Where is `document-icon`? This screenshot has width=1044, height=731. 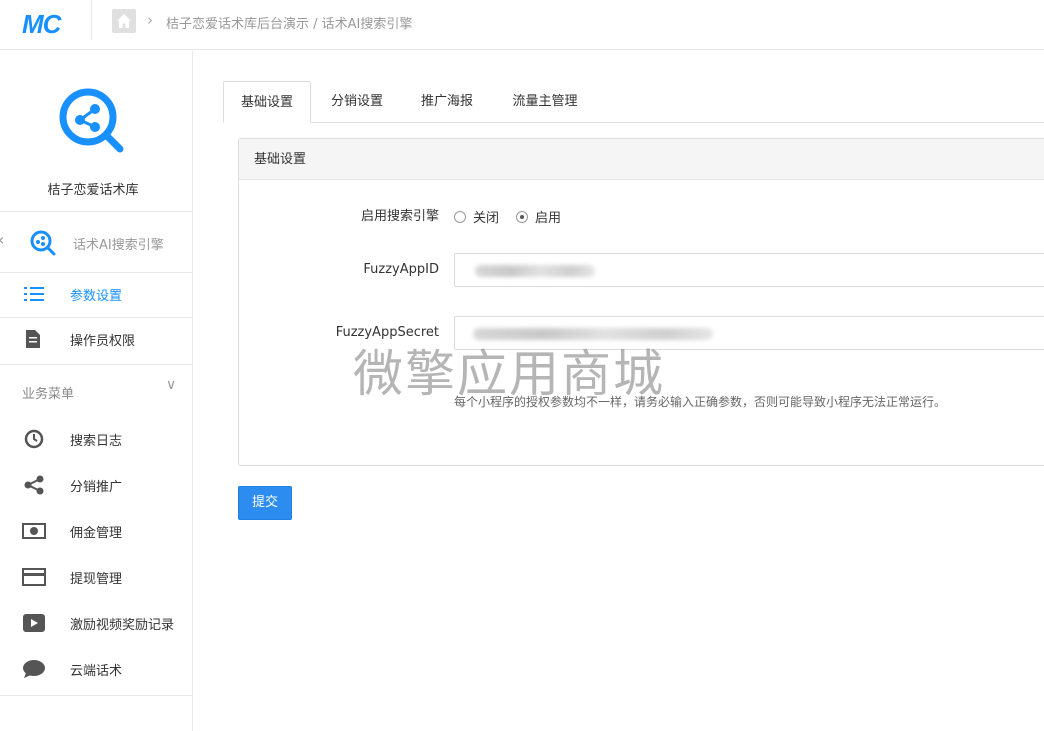
document-icon is located at coordinates (33, 339).